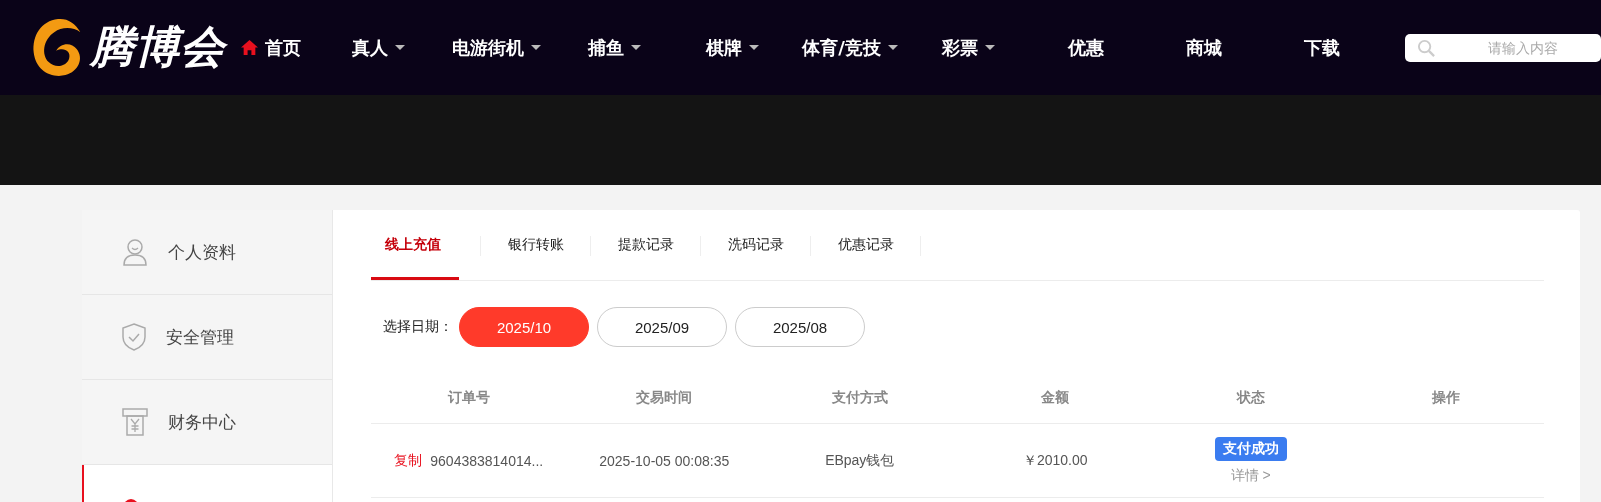 The height and width of the screenshot is (502, 1601). I want to click on nav-item: 捕鱼, so click(614, 47).